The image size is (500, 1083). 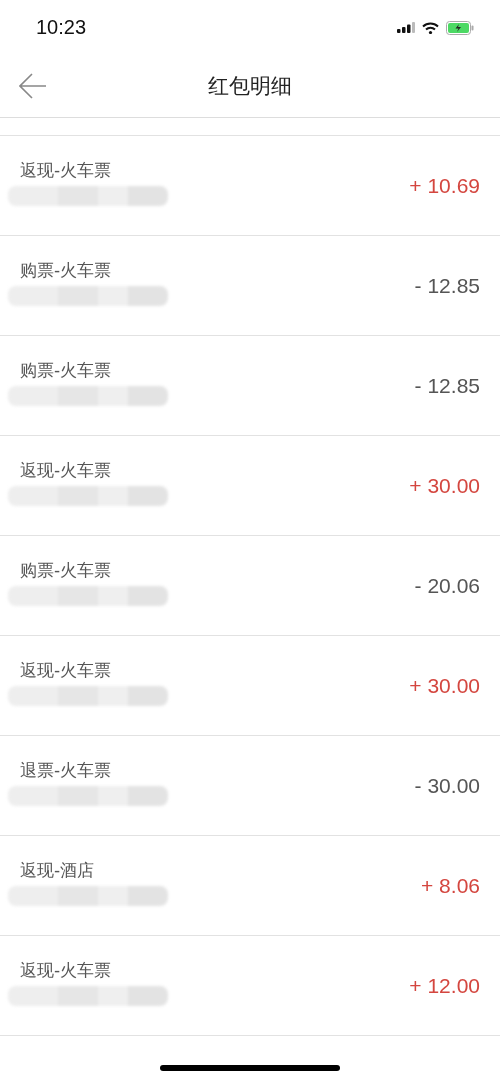 What do you see at coordinates (61, 27) in the screenshot?
I see `status-time: 10:23` at bounding box center [61, 27].